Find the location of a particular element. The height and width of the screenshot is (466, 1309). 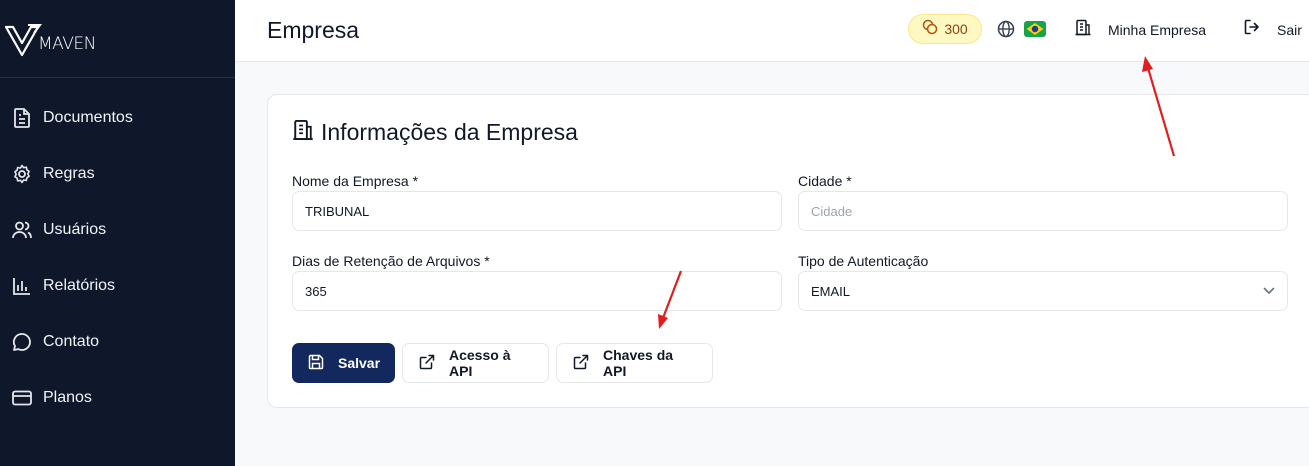

sidebar-item-documentos: Documentos is located at coordinates (117, 118).